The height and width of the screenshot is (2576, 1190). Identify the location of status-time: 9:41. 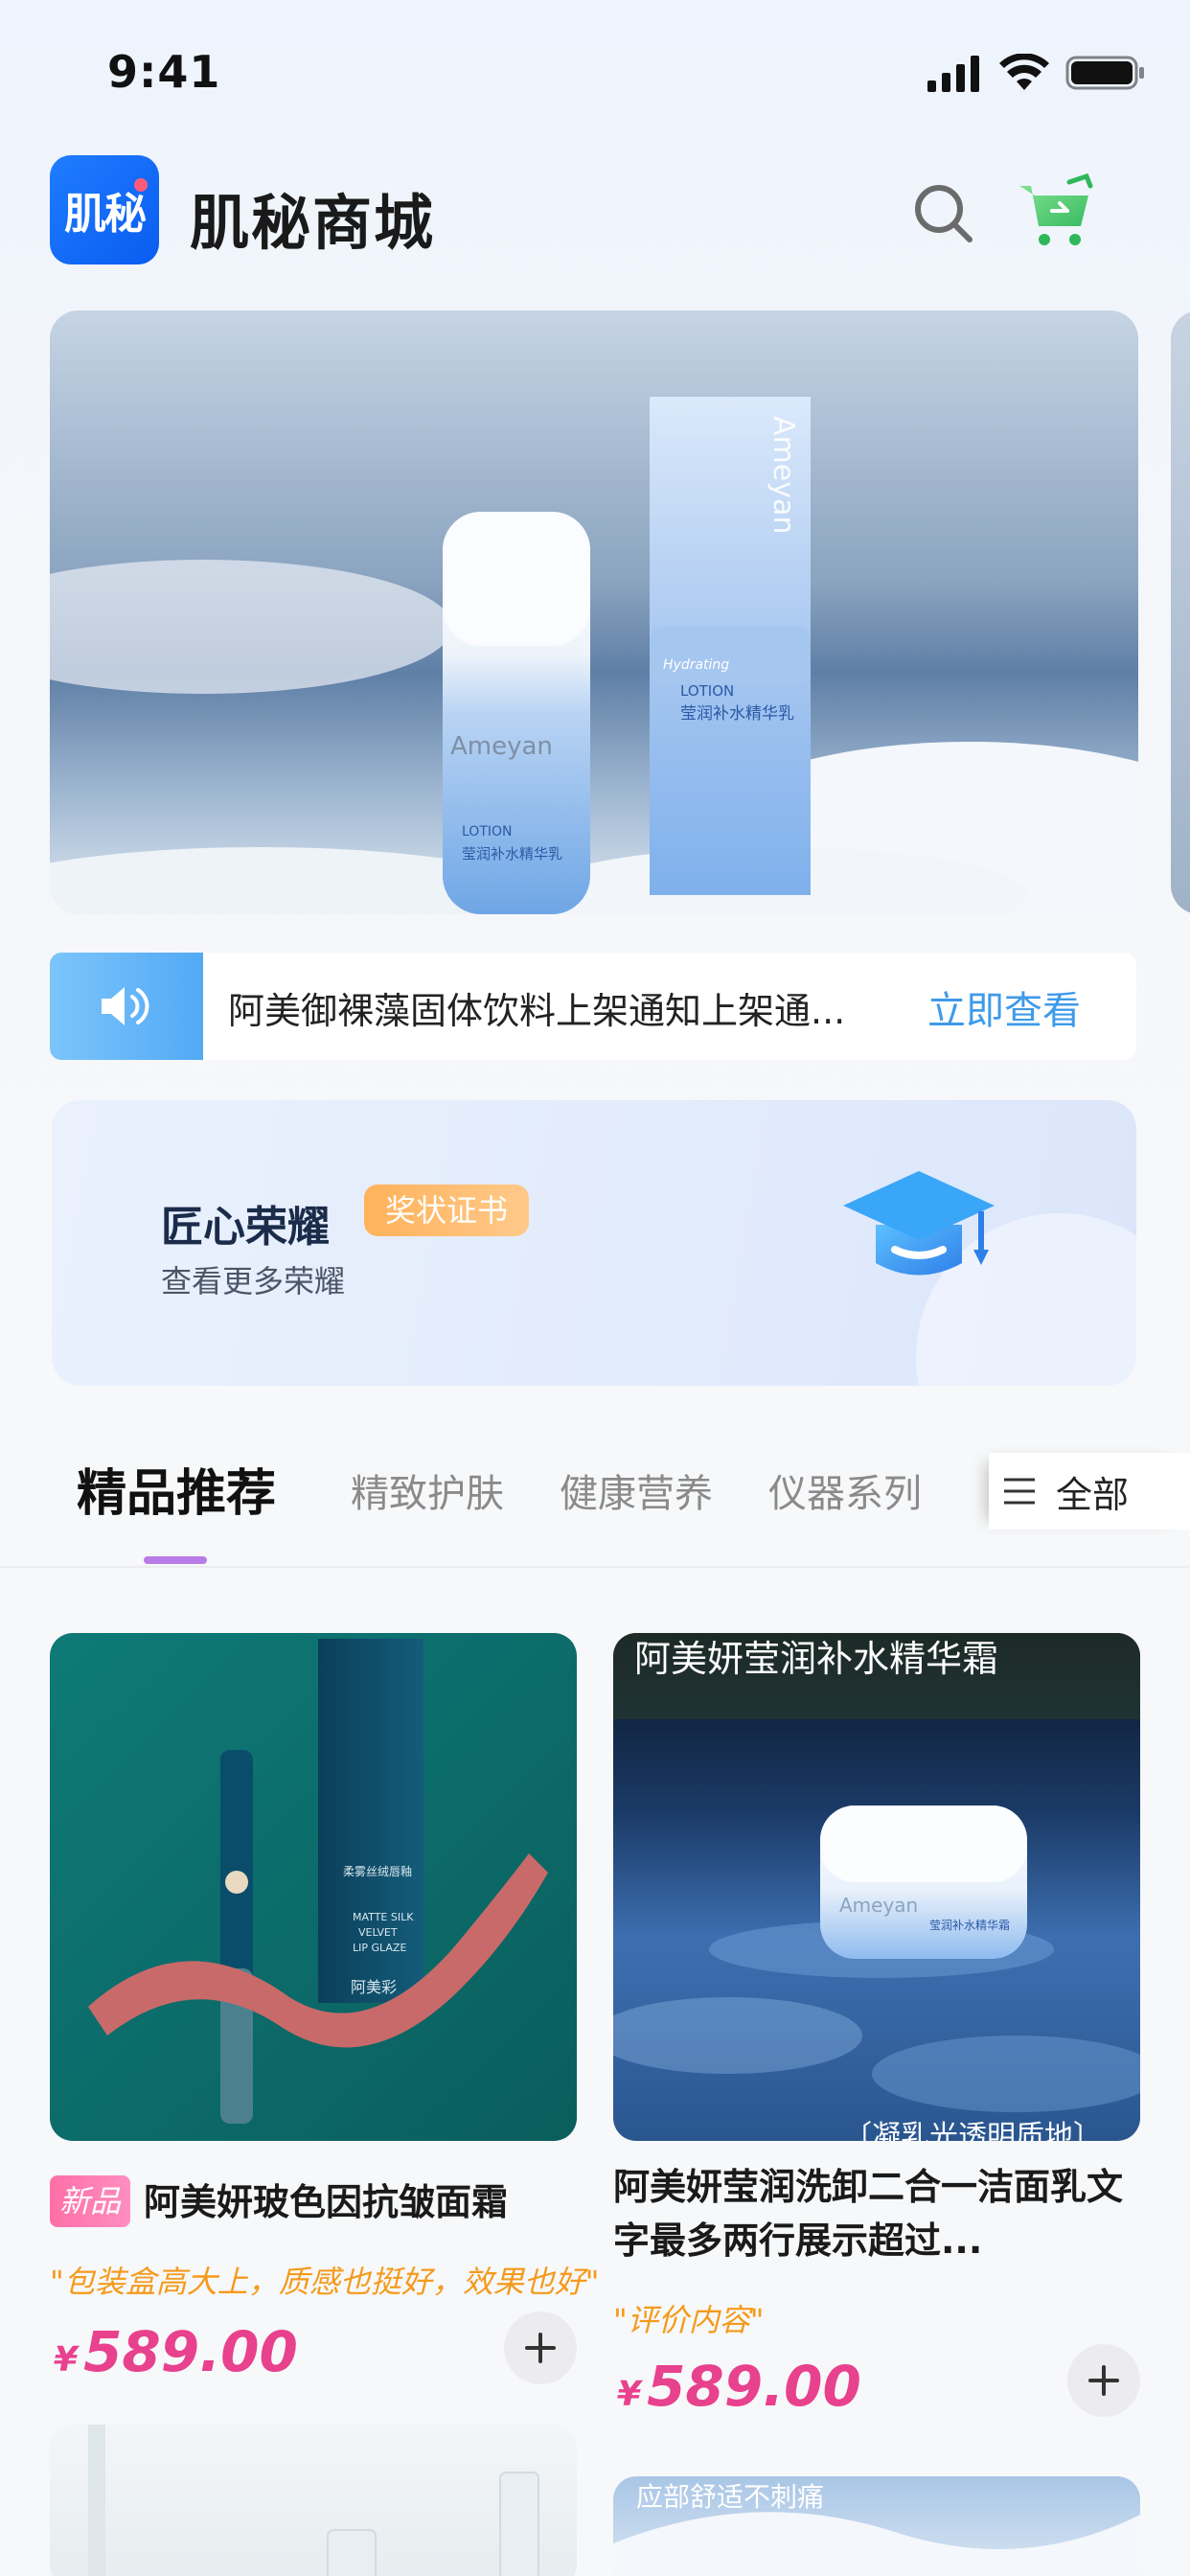
(164, 72).